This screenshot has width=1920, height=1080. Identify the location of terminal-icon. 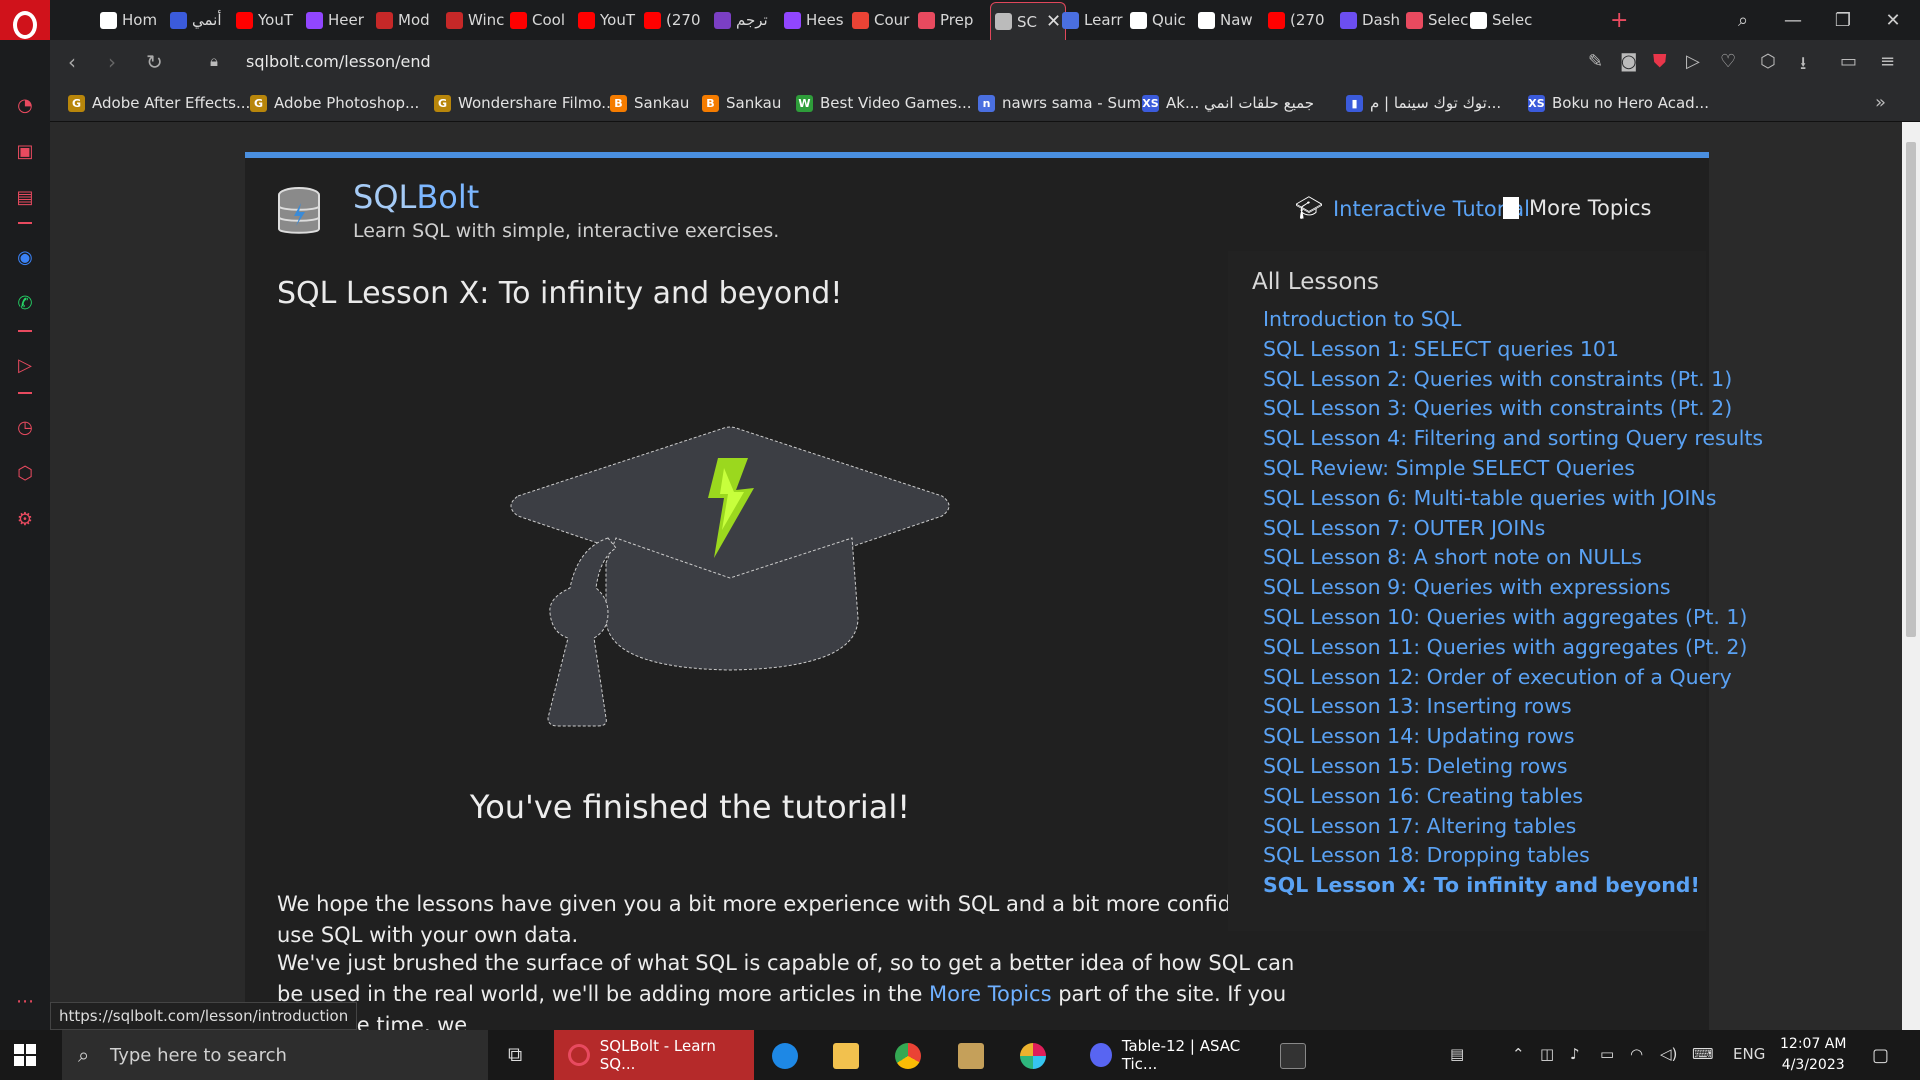
(1293, 1056).